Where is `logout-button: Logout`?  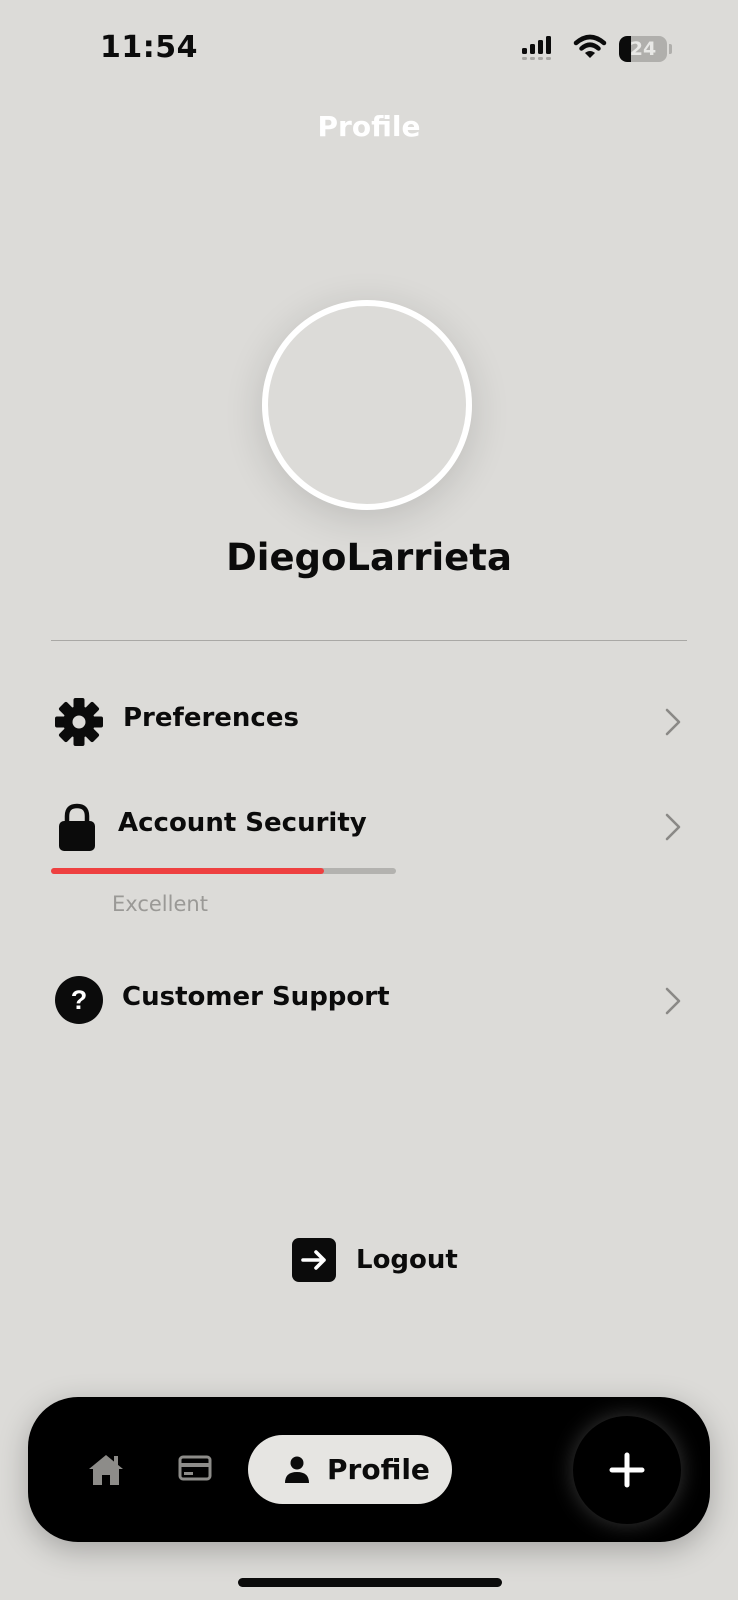 logout-button: Logout is located at coordinates (377, 1261).